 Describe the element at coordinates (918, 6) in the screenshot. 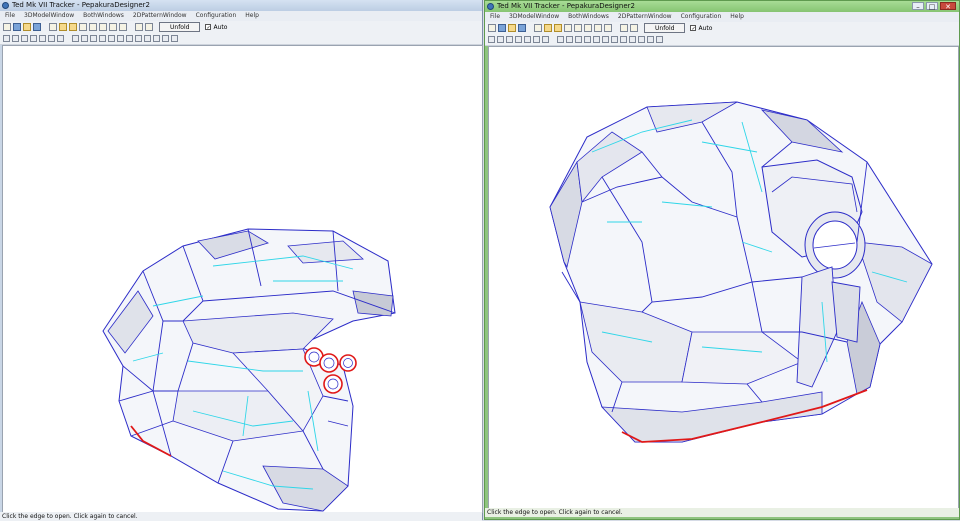

I see `minimize-button: –` at that location.